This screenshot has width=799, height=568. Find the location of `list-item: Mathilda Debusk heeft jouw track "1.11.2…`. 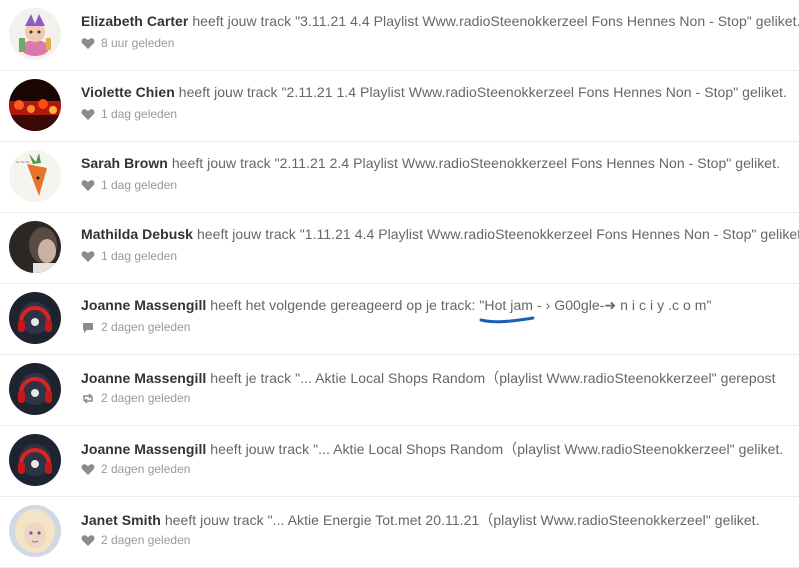

list-item: Mathilda Debusk heeft jouw track "1.11.2… is located at coordinates (399, 248).